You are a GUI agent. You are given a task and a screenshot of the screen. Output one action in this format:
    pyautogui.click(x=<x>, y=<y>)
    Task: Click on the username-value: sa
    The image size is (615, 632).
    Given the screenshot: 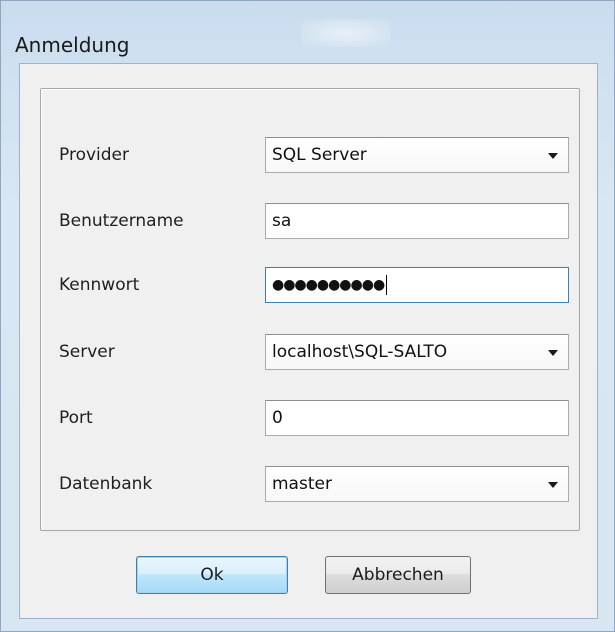 What is the action you would take?
    pyautogui.click(x=282, y=221)
    